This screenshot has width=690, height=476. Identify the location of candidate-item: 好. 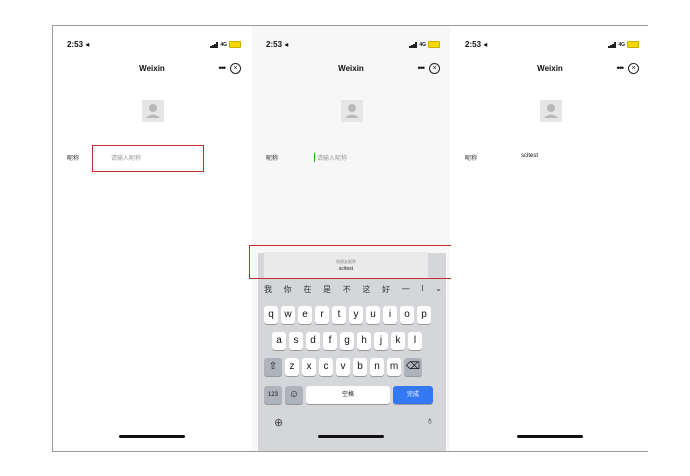
(386, 291).